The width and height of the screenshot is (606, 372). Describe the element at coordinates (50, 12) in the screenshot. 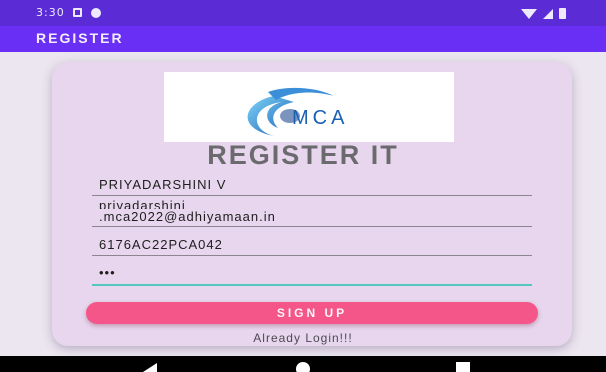

I see `status-time: 3:30` at that location.